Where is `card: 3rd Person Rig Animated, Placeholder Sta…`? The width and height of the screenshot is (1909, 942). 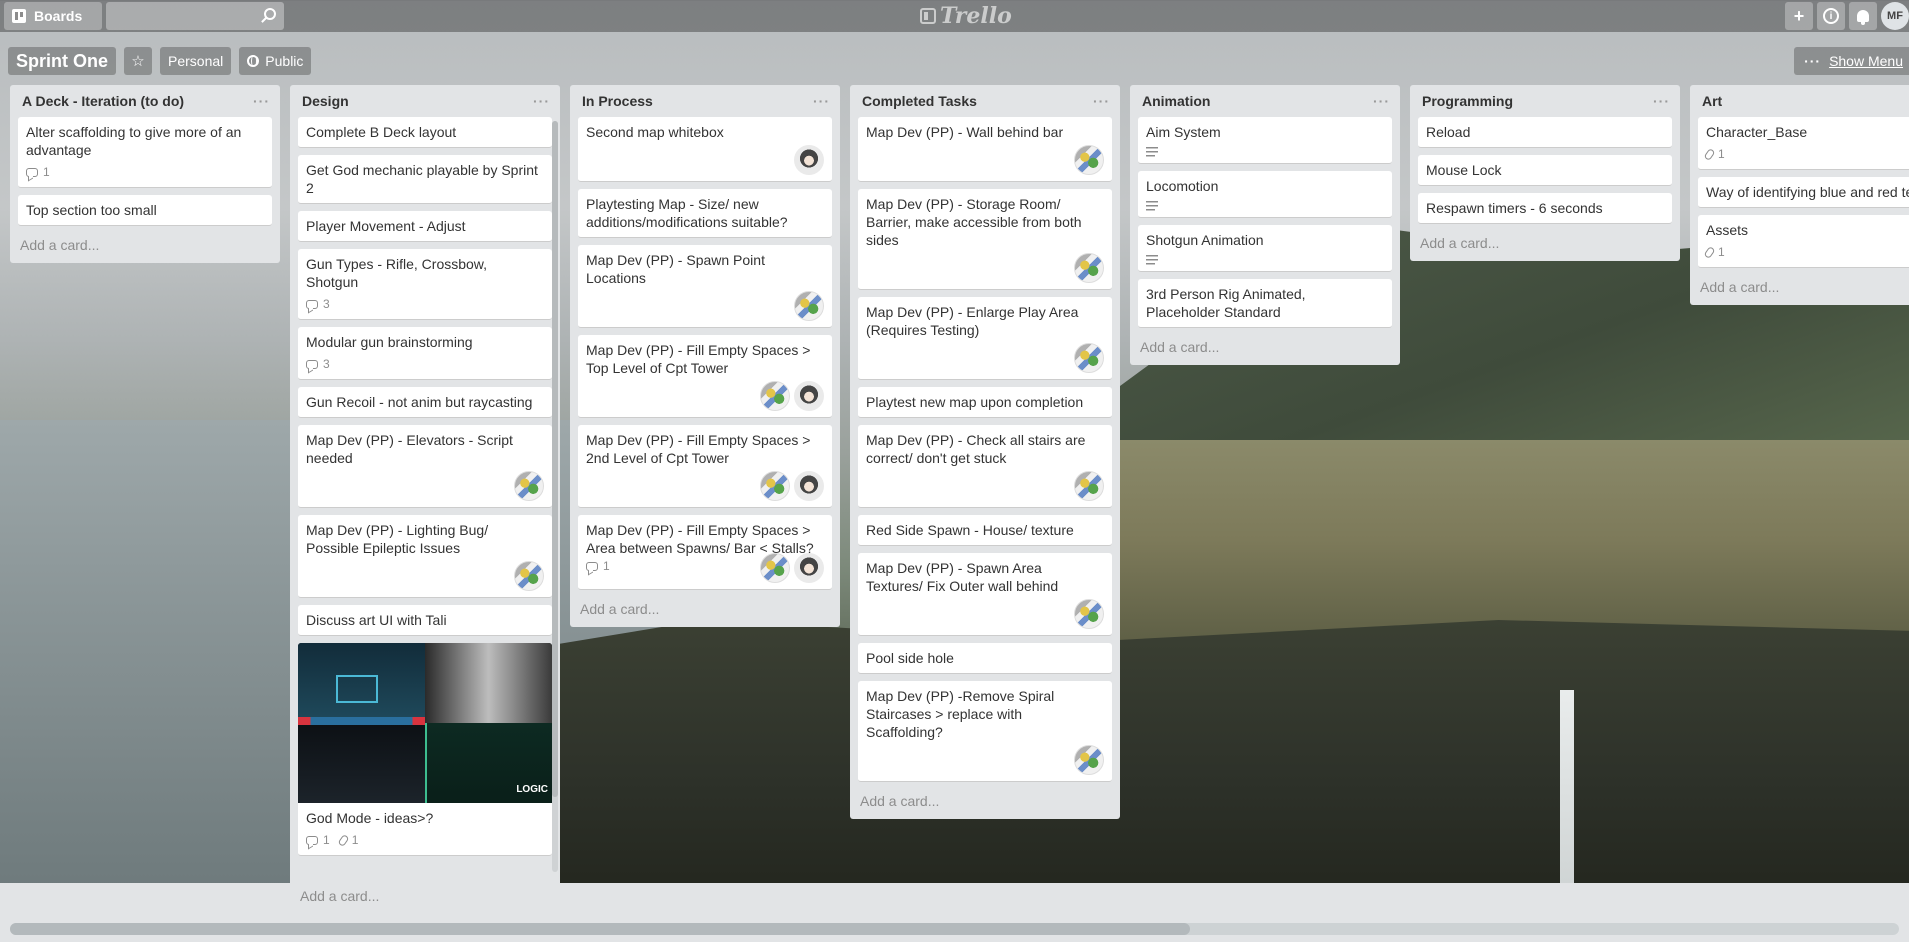
card: 3rd Person Rig Animated, Placeholder Sta… is located at coordinates (1265, 303).